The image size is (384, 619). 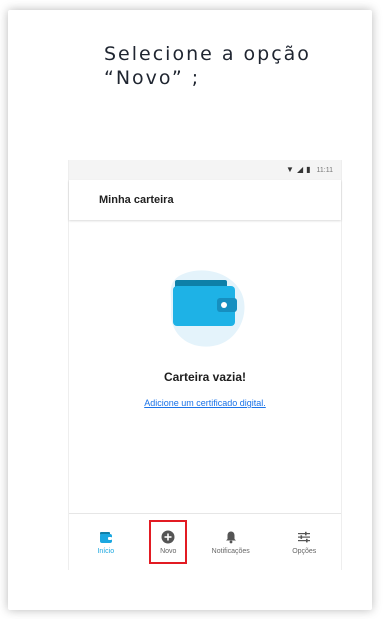 What do you see at coordinates (304, 551) in the screenshot?
I see `nav-label-opcoes: Opções` at bounding box center [304, 551].